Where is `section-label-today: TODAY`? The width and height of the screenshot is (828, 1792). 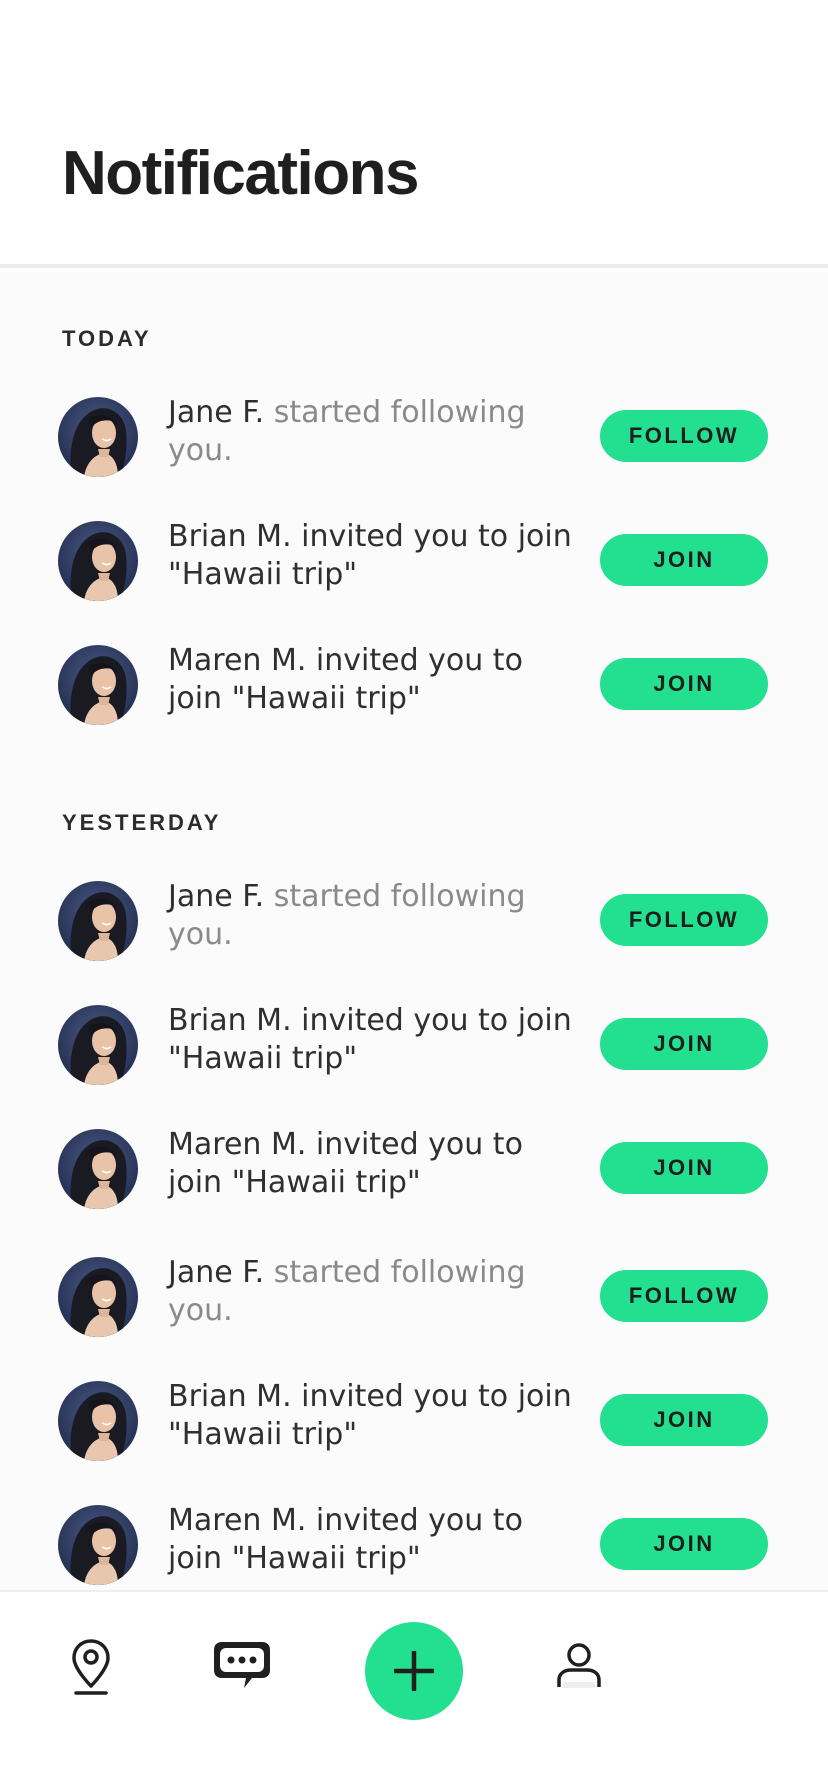
section-label-today: TODAY is located at coordinates (107, 338).